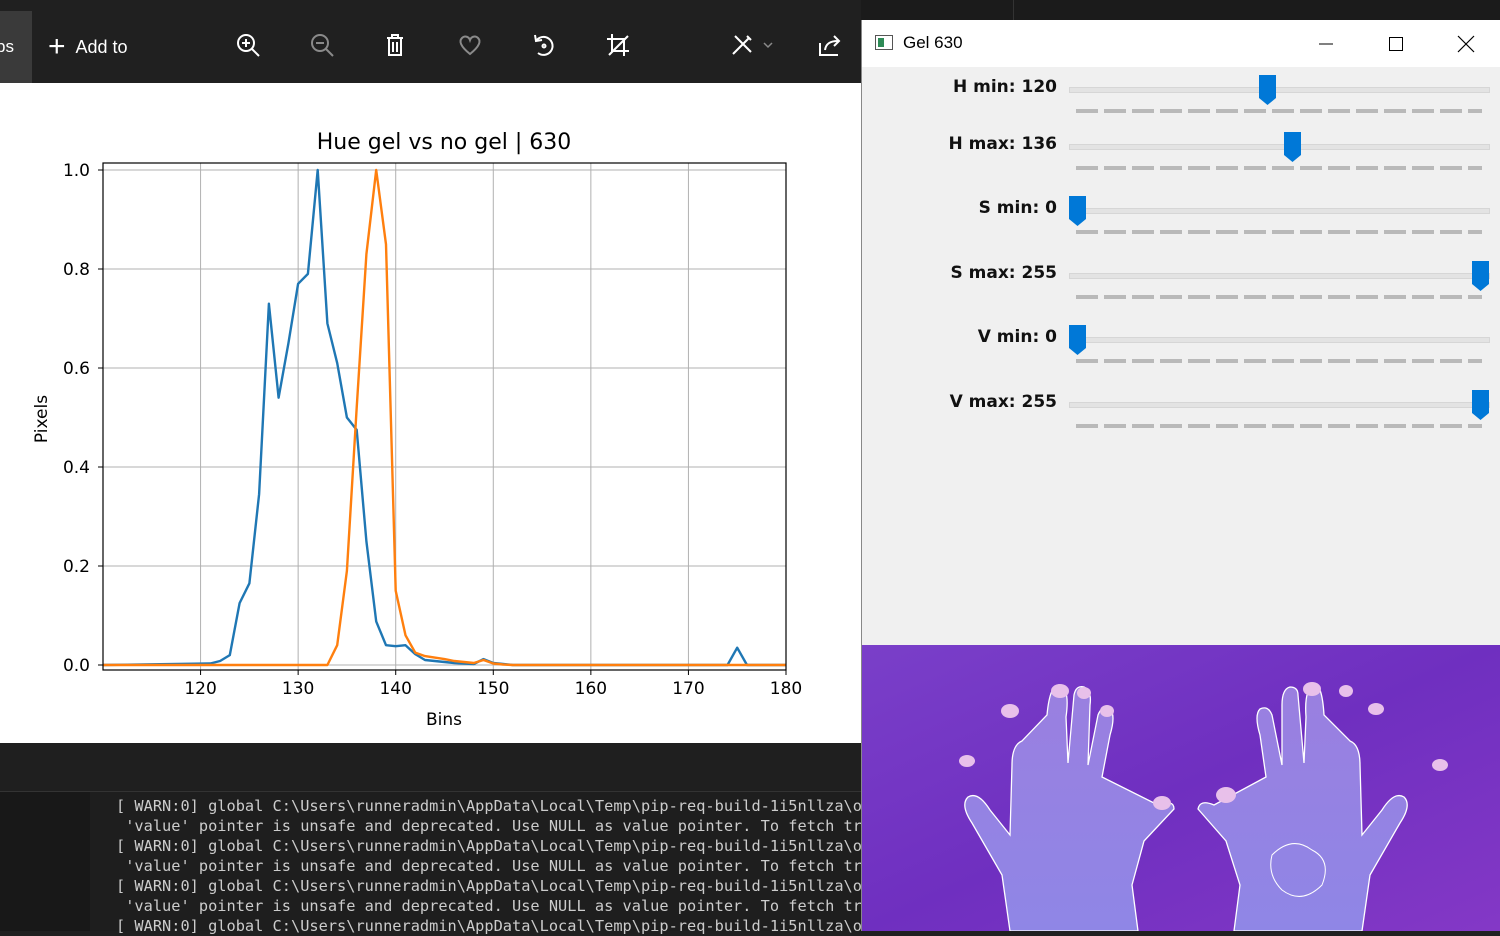 This screenshot has height=936, width=1500. I want to click on window-title: Gel 630, so click(933, 42).